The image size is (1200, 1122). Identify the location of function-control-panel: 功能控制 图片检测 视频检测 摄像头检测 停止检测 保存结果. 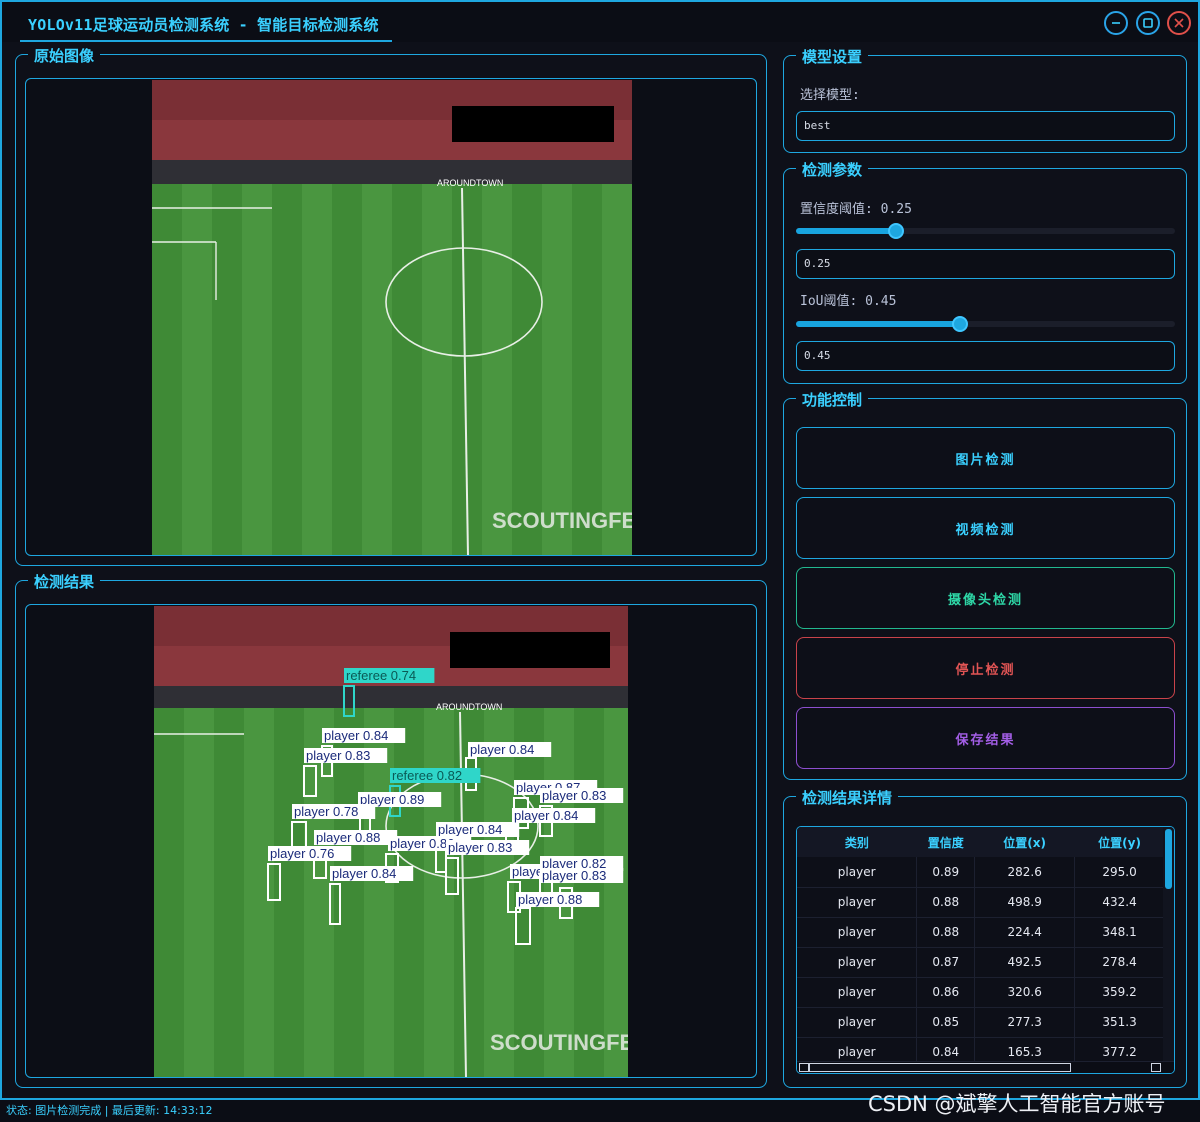
(985, 584).